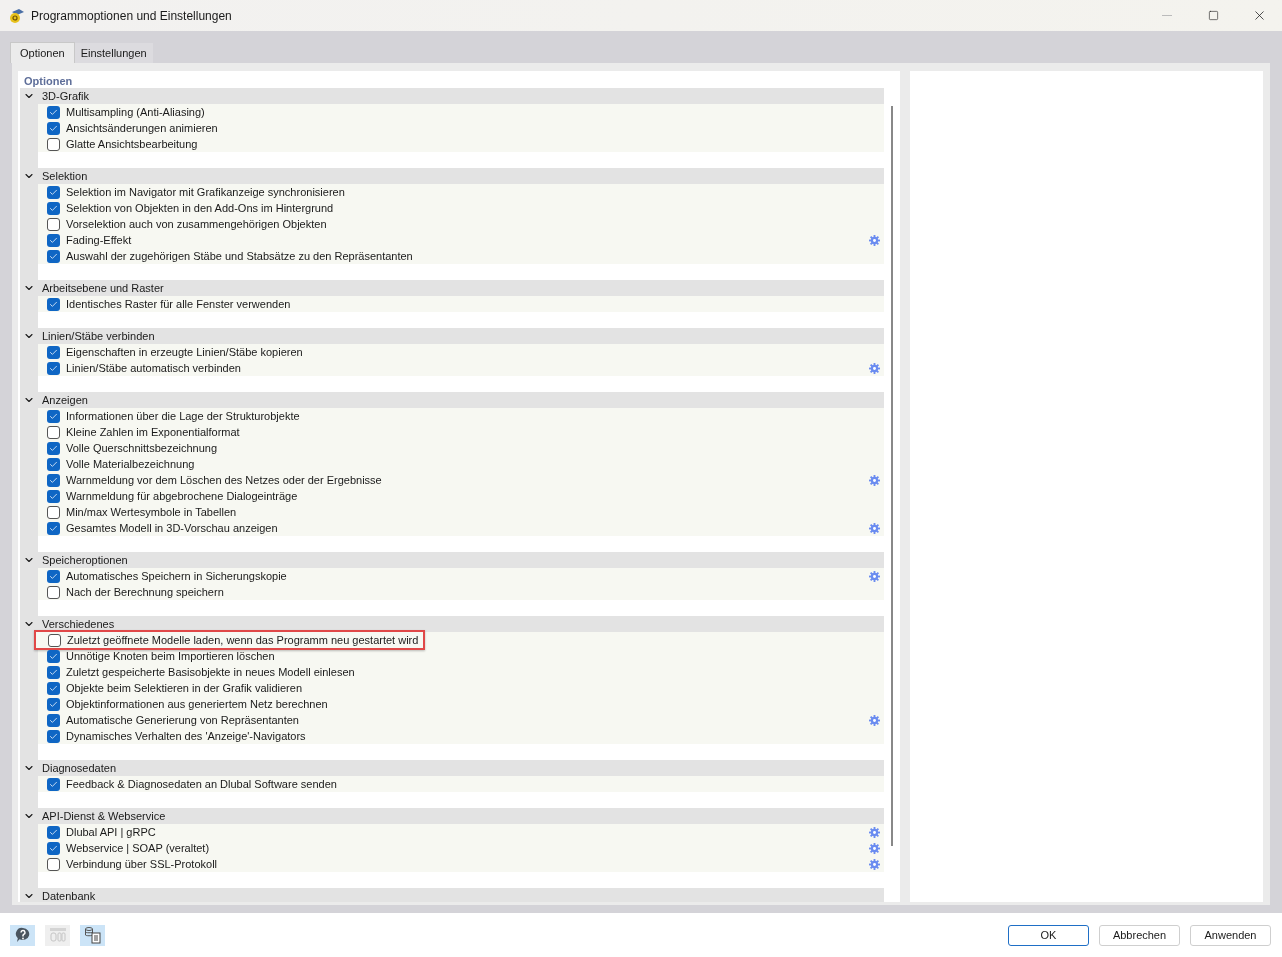 This screenshot has width=1282, height=957. I want to click on section-header: Arbeitsebene und Raster, so click(452, 288).